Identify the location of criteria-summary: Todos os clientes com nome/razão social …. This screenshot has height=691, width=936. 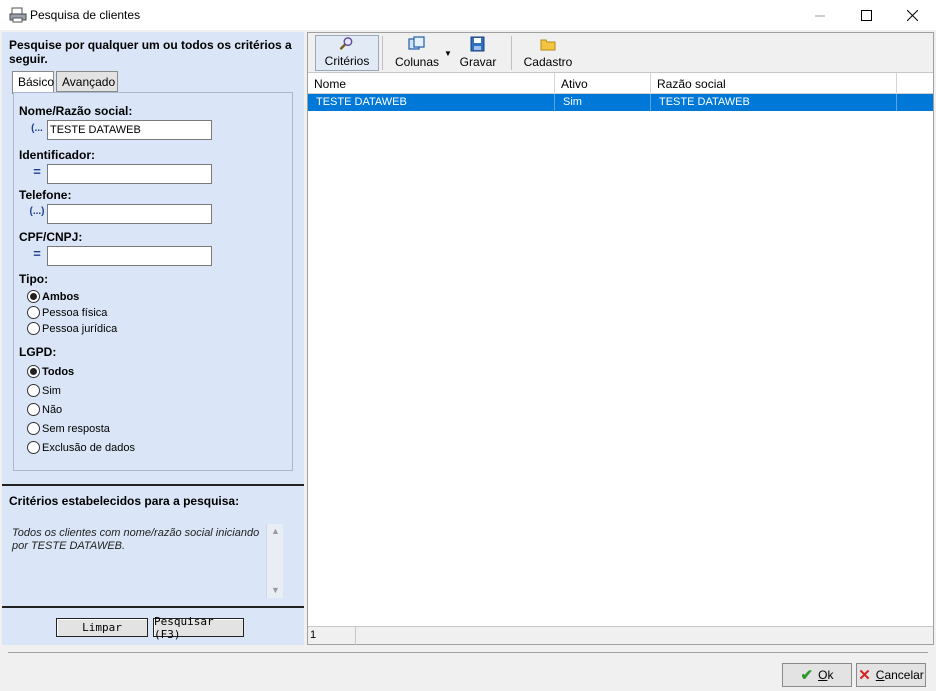
(146, 561).